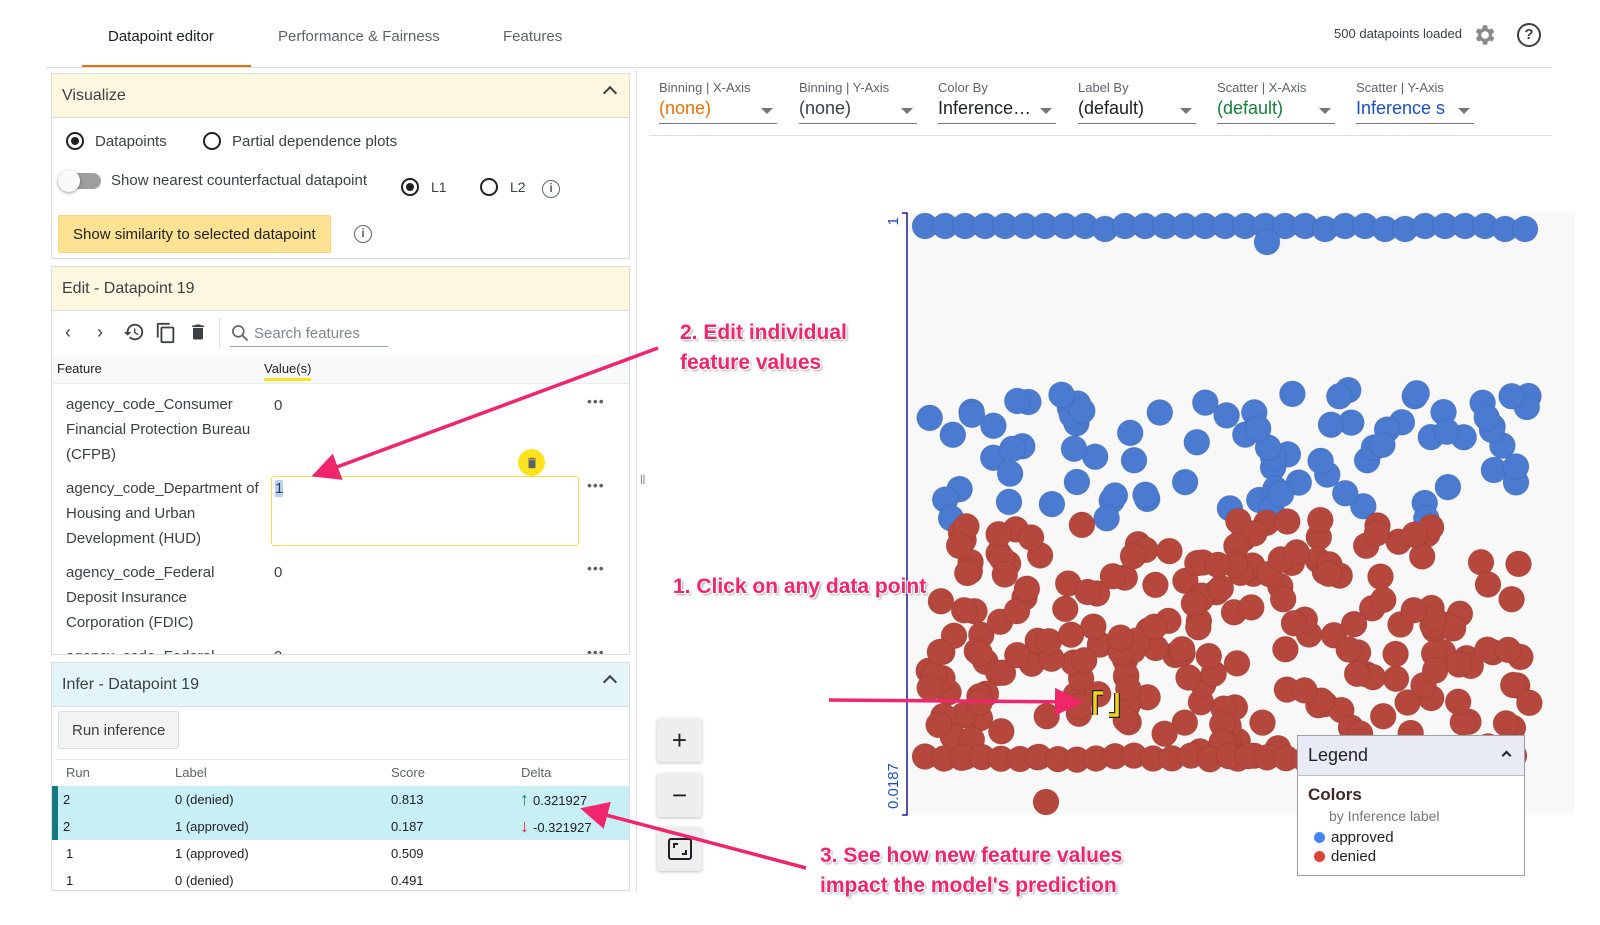 The height and width of the screenshot is (925, 1600). I want to click on resize-handle: ||, so click(642, 479).